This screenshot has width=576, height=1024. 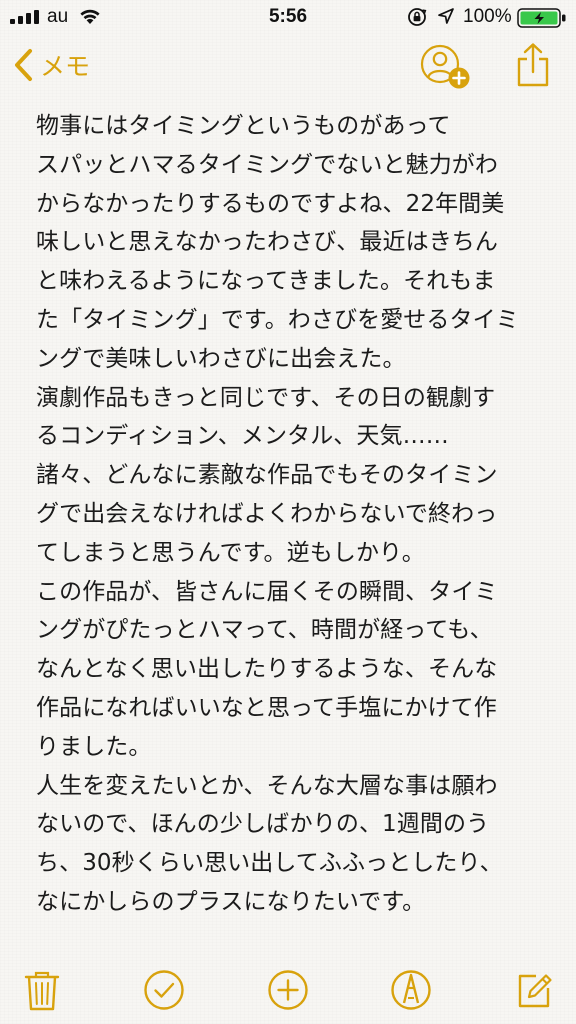 I want to click on note-line: 味しいと思えなかったわさび、最近はきちん, so click(x=267, y=242).